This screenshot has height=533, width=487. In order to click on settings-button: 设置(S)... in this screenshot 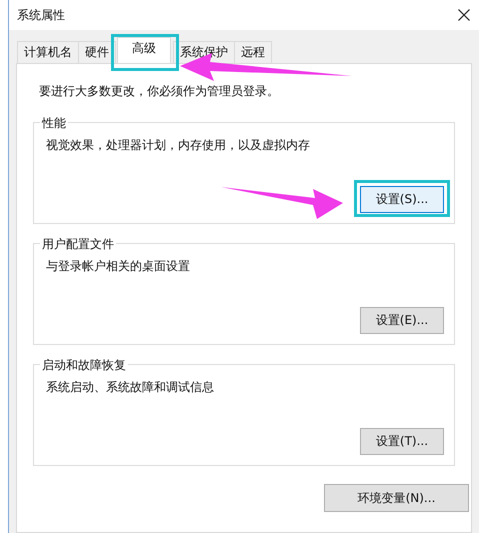, I will do `click(402, 199)`.